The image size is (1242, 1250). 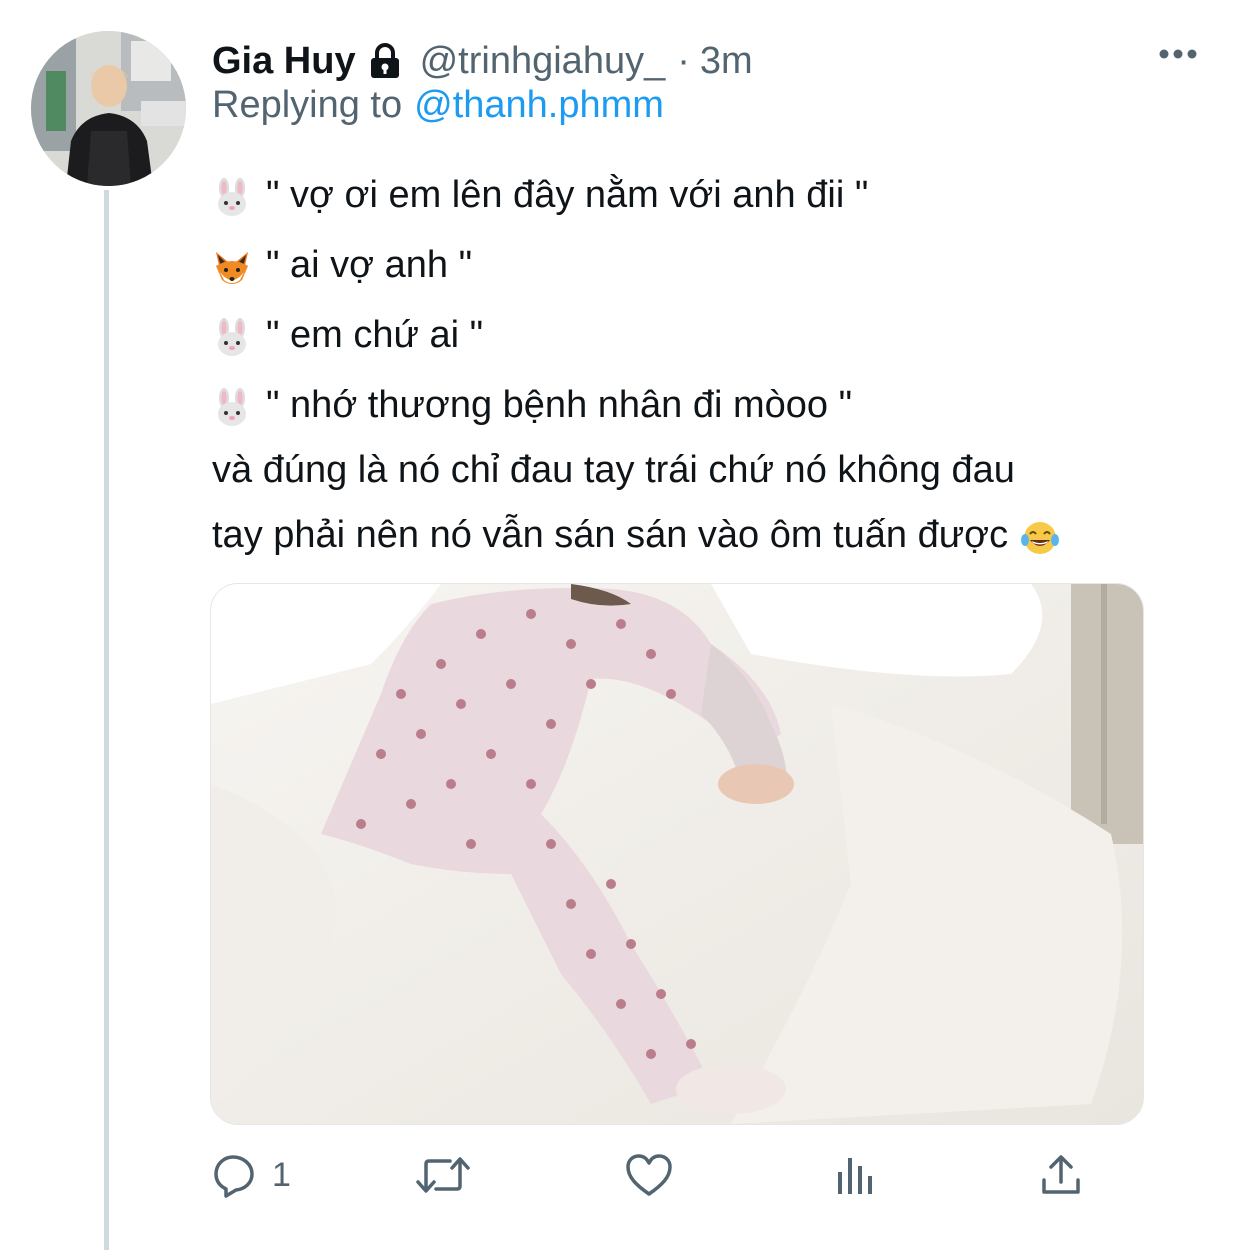 I want to click on tweet-line: " nhớ thương bệnh nhân đi mòoo ", so click(x=707, y=405).